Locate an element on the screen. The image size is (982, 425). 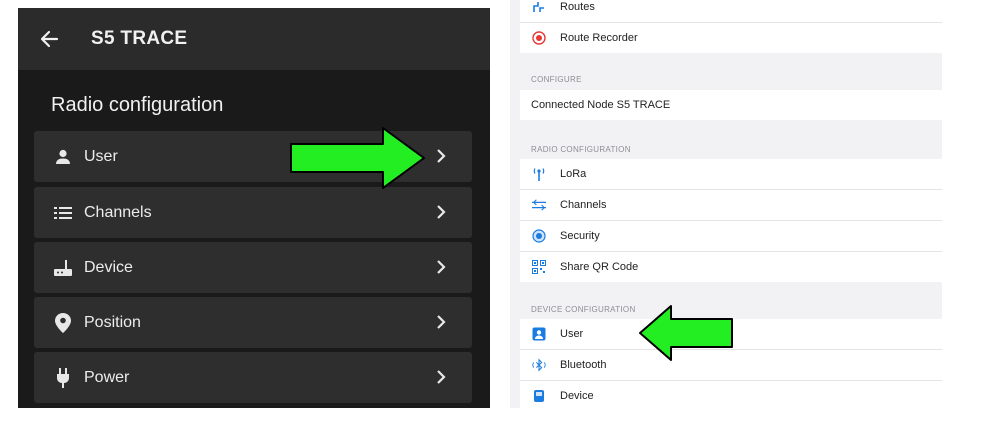
list-item-label: Connected Node S5 TRACE is located at coordinates (601, 105).